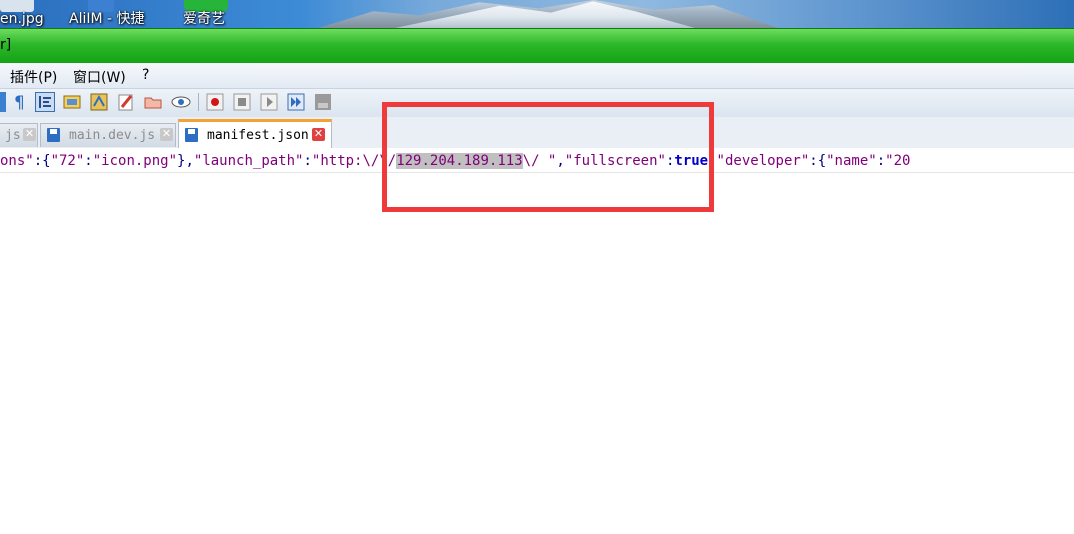 The width and height of the screenshot is (1074, 534). Describe the element at coordinates (548, 157) in the screenshot. I see `annotation-highlight-box` at that location.